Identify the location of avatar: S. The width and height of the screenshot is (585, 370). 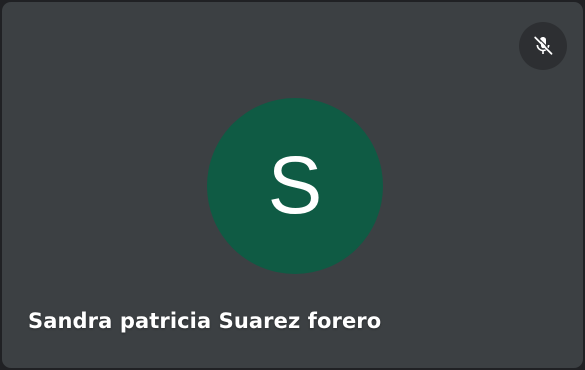
(295, 186).